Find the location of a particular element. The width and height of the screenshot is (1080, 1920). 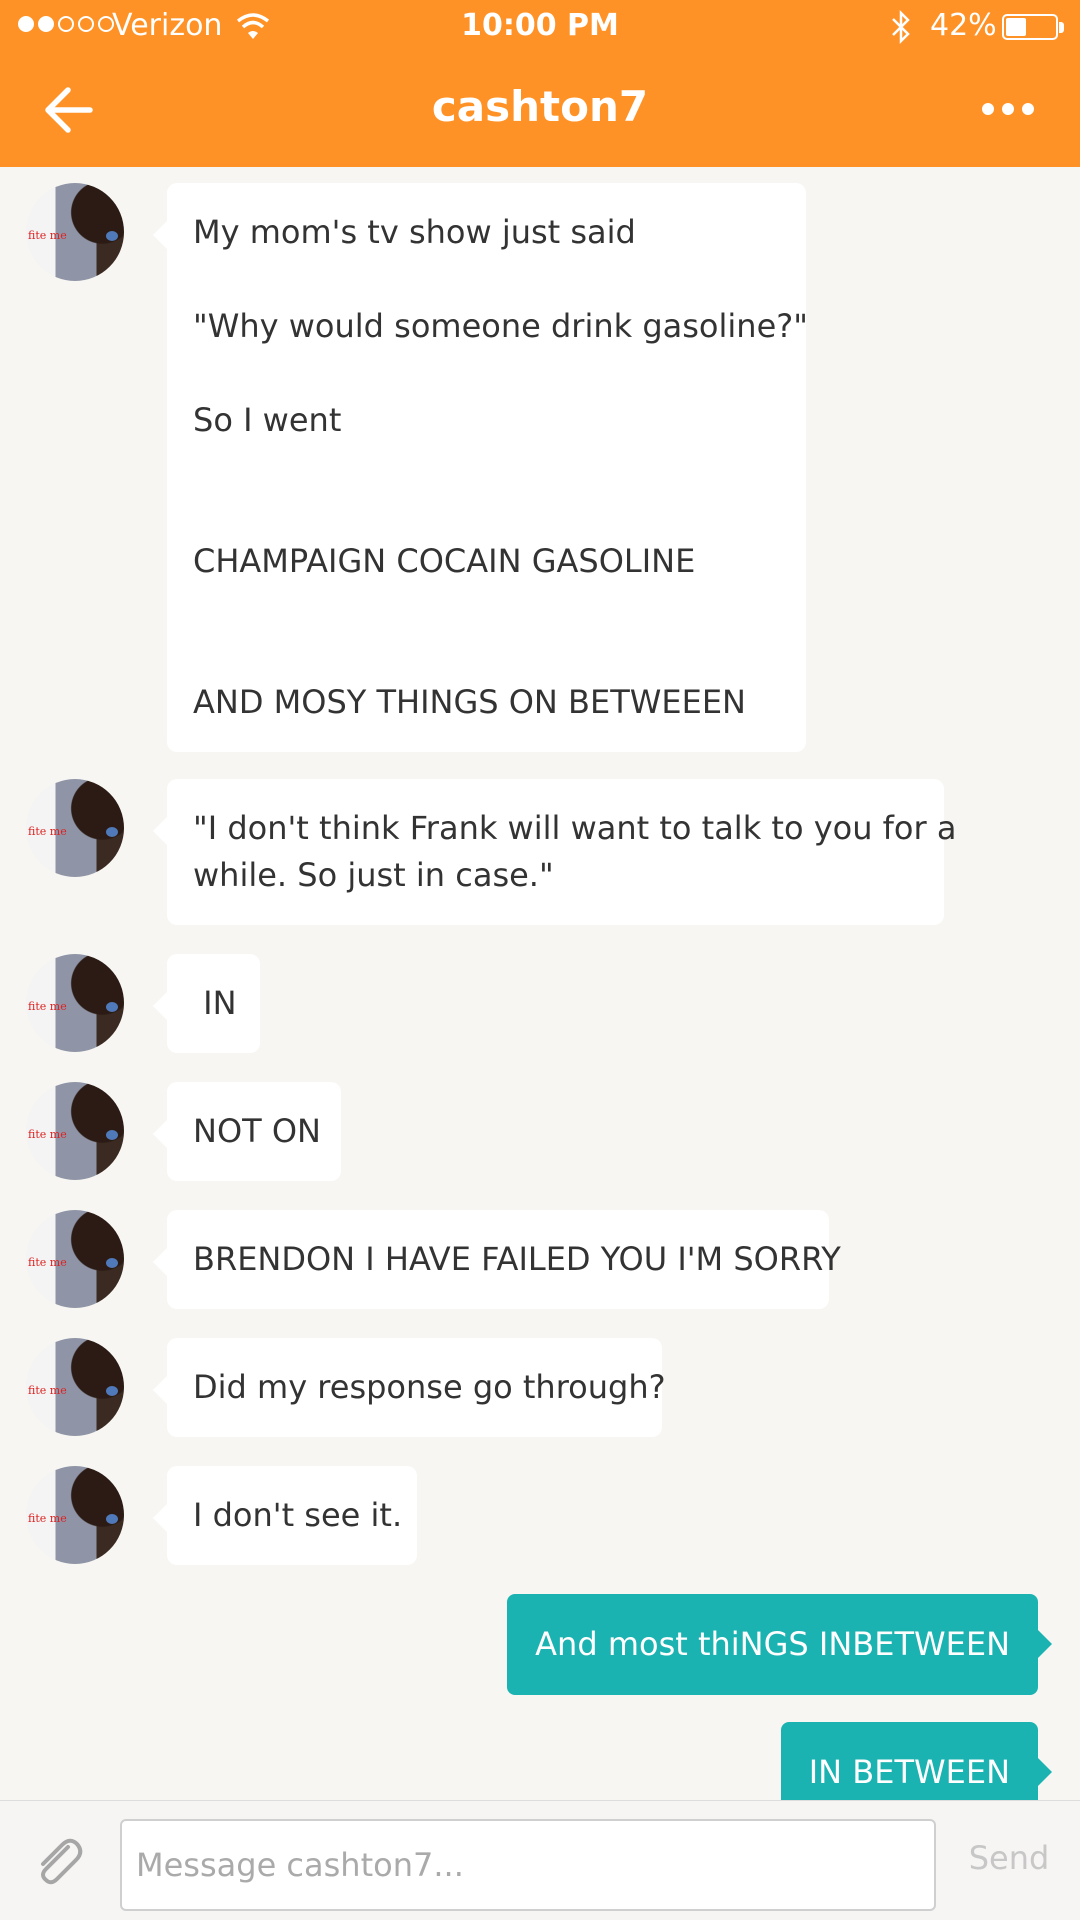

message-bubble-incoming: IN is located at coordinates (206, 1003).